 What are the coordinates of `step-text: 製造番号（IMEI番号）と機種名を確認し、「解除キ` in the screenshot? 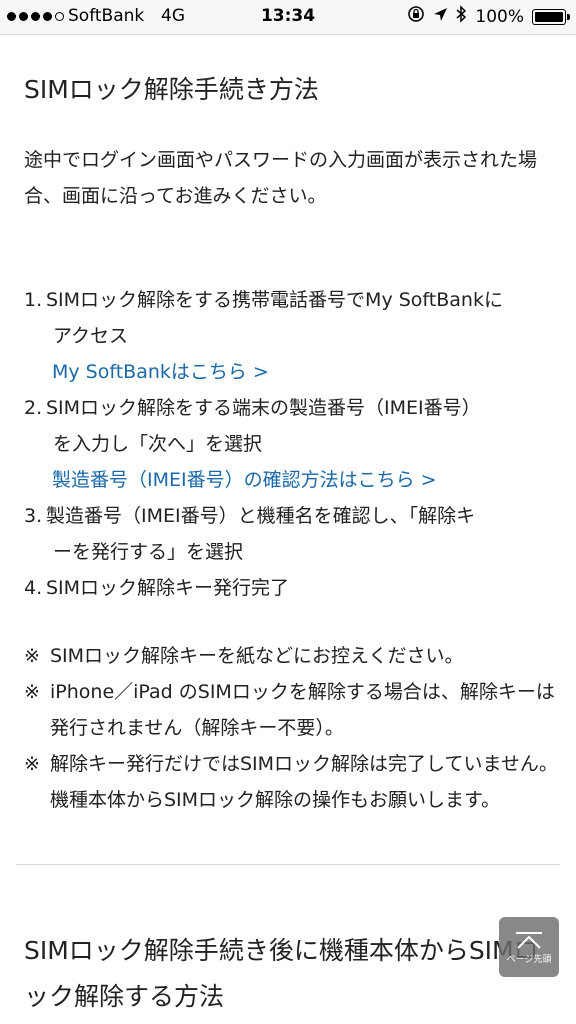 It's located at (305, 516).